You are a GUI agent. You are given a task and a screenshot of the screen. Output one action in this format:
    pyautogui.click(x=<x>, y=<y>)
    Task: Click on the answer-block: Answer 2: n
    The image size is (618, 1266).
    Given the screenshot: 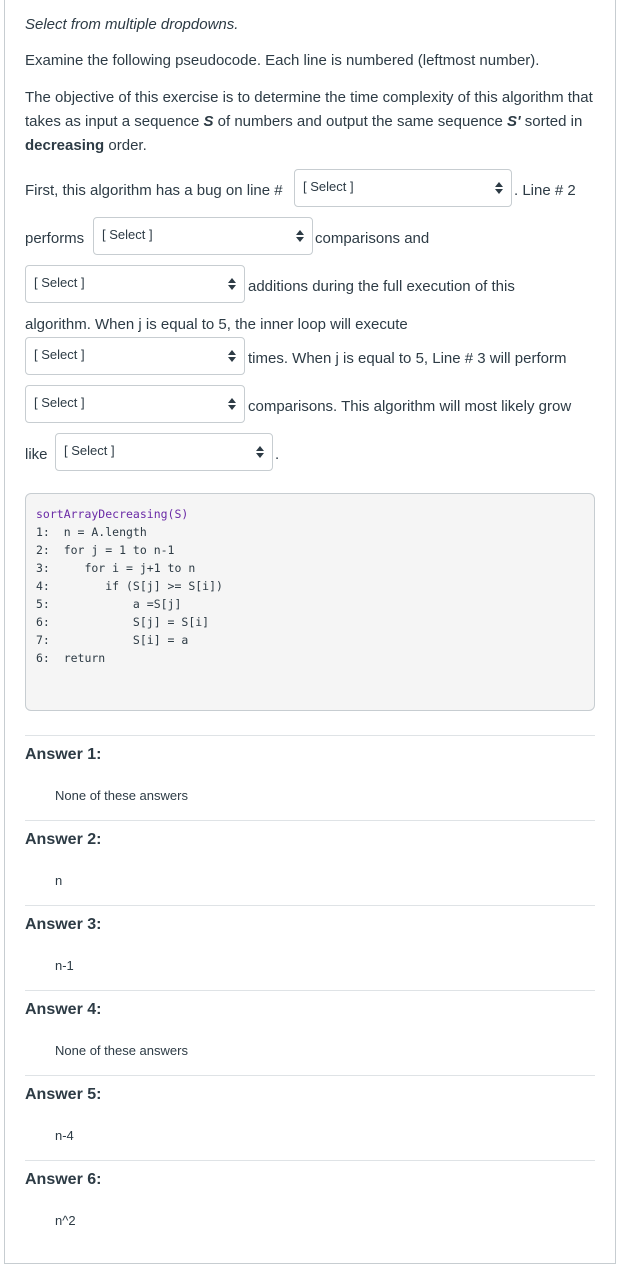 What is the action you would take?
    pyautogui.click(x=310, y=862)
    